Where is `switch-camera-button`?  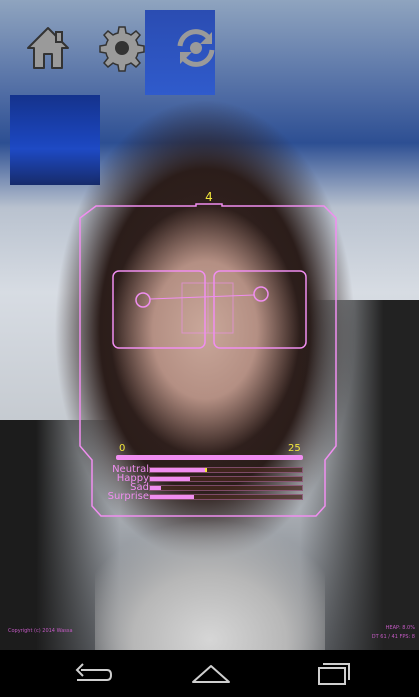
switch-camera-button is located at coordinates (196, 48).